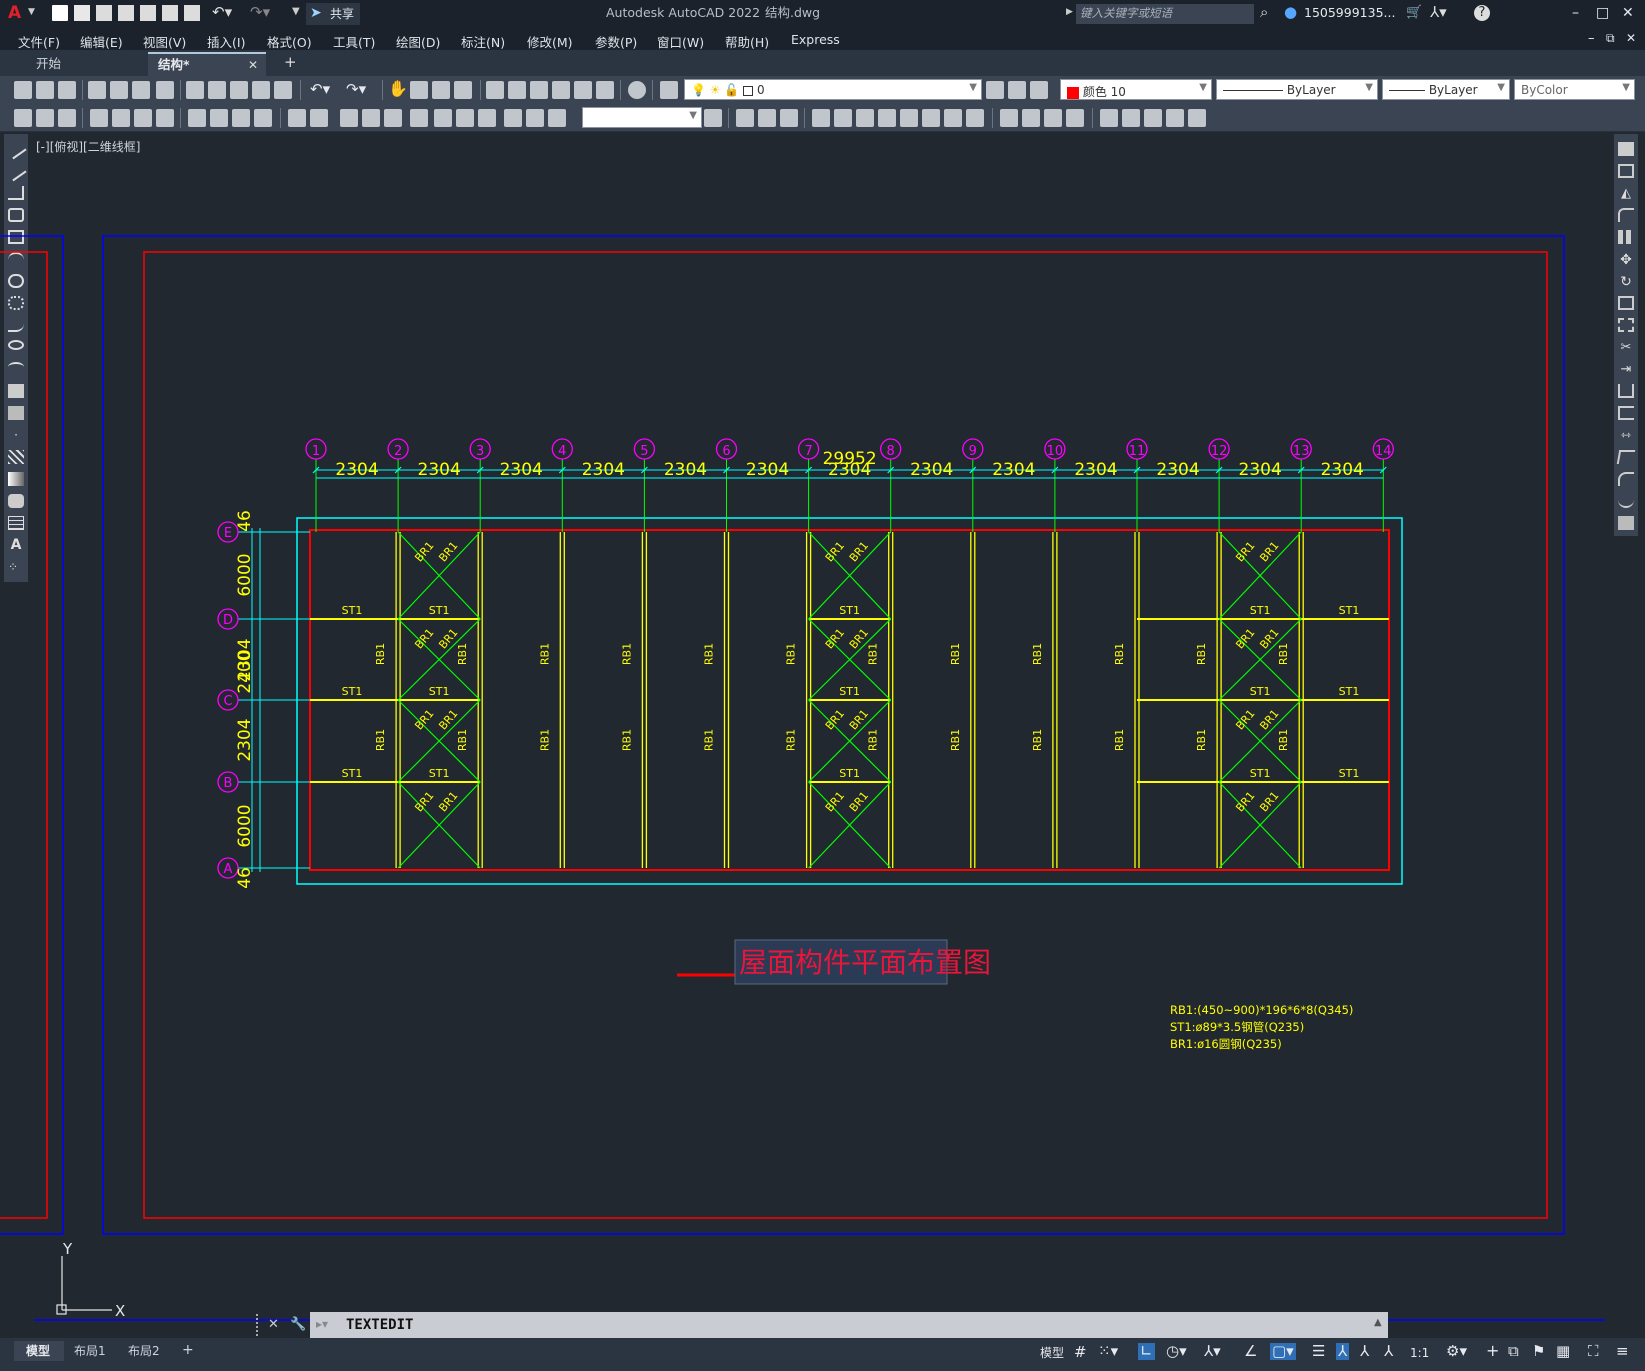 This screenshot has width=1645, height=1371. I want to click on polar-icon: ◷▾, so click(1176, 1351).